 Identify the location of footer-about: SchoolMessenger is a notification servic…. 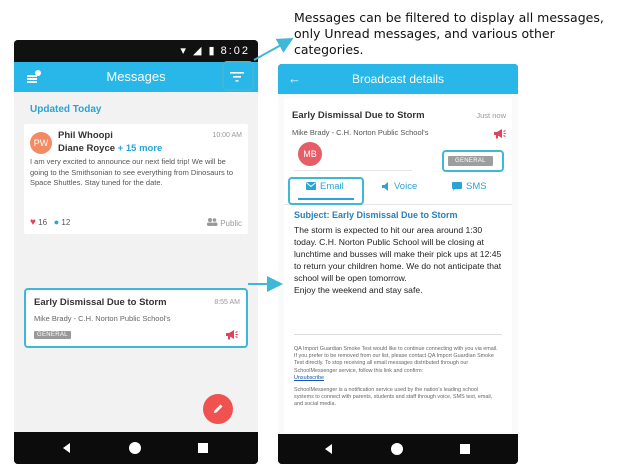
(393, 397).